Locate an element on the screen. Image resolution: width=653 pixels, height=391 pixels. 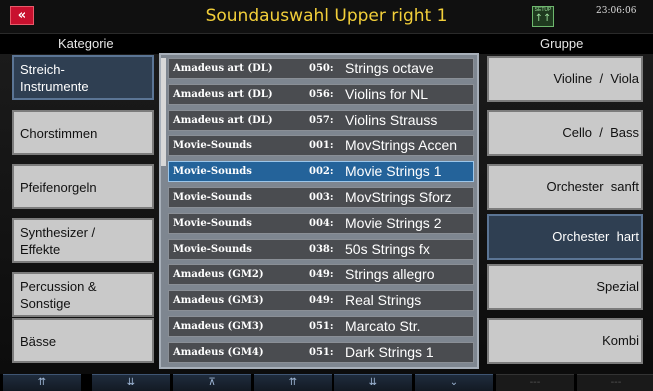
group-label: Kombi is located at coordinates (620, 340).